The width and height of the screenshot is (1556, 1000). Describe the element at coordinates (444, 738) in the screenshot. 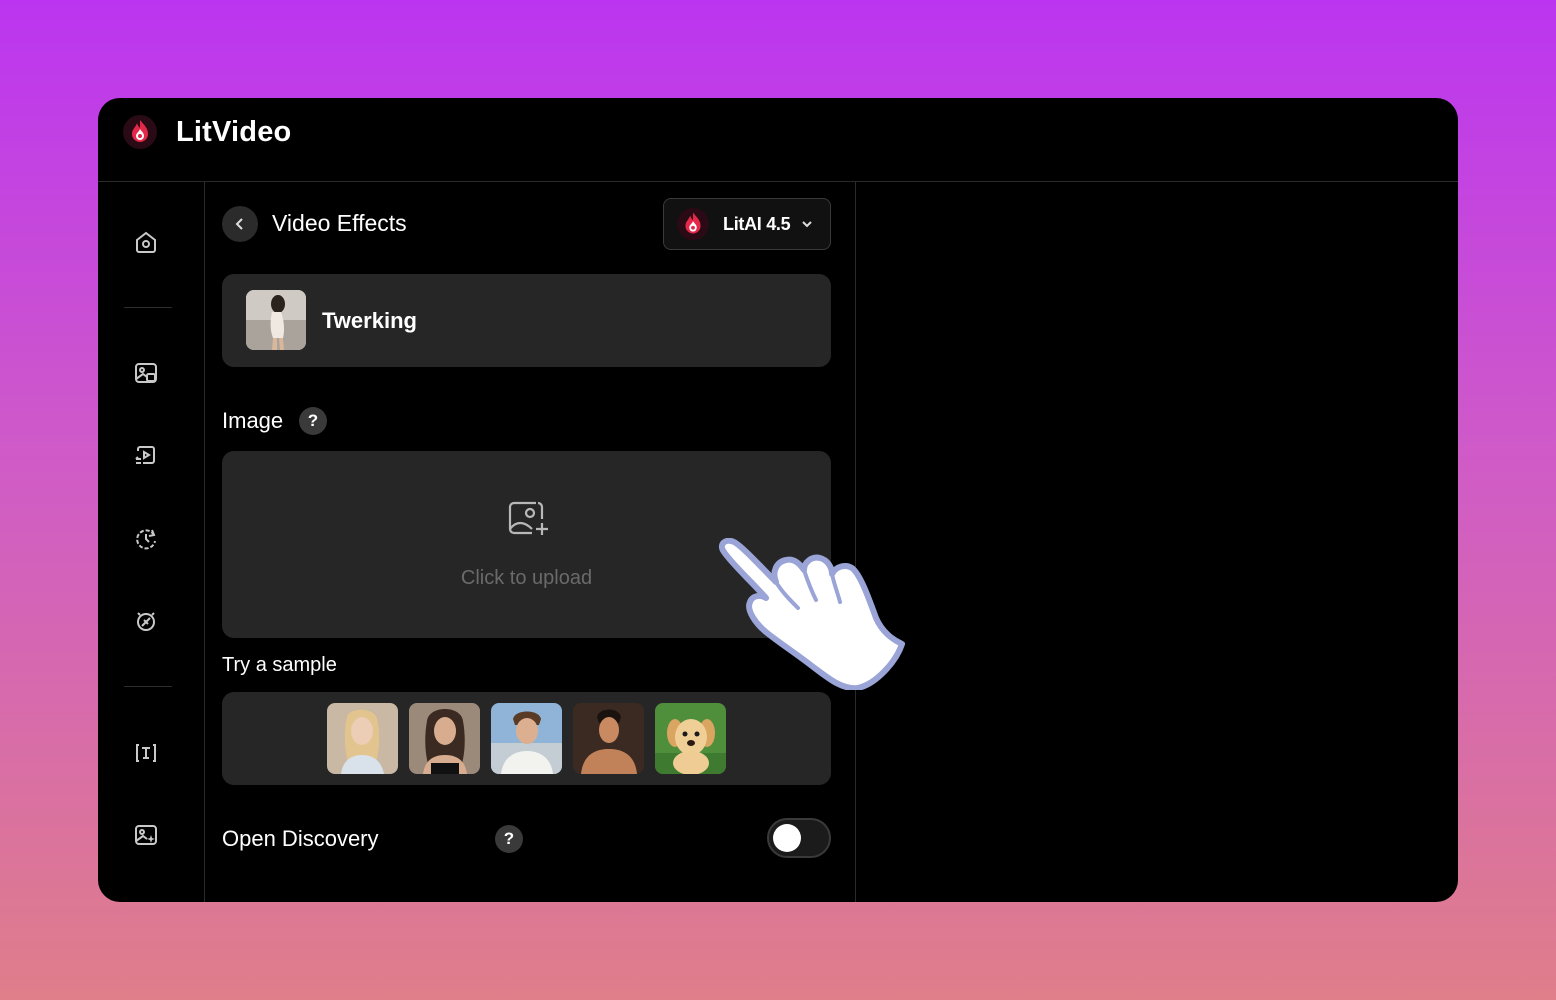

I see `sample-brunette-woman` at that location.